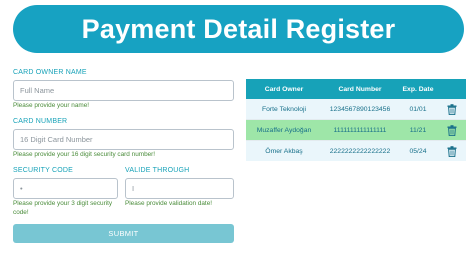 Image resolution: width=474 pixels, height=260 pixels. I want to click on cell-number: 2222222222222222, so click(360, 151).